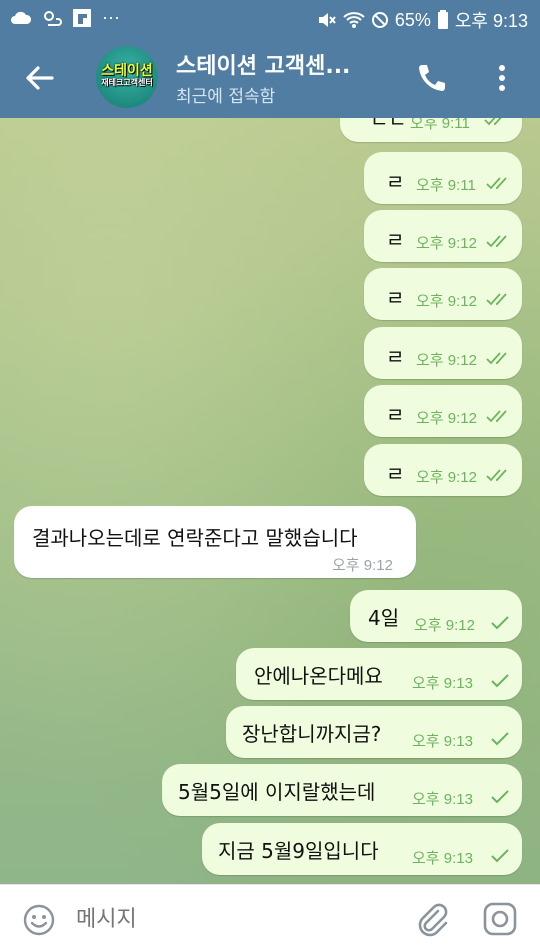  Describe the element at coordinates (379, 20) in the screenshot. I see `no-signal-icon` at that location.